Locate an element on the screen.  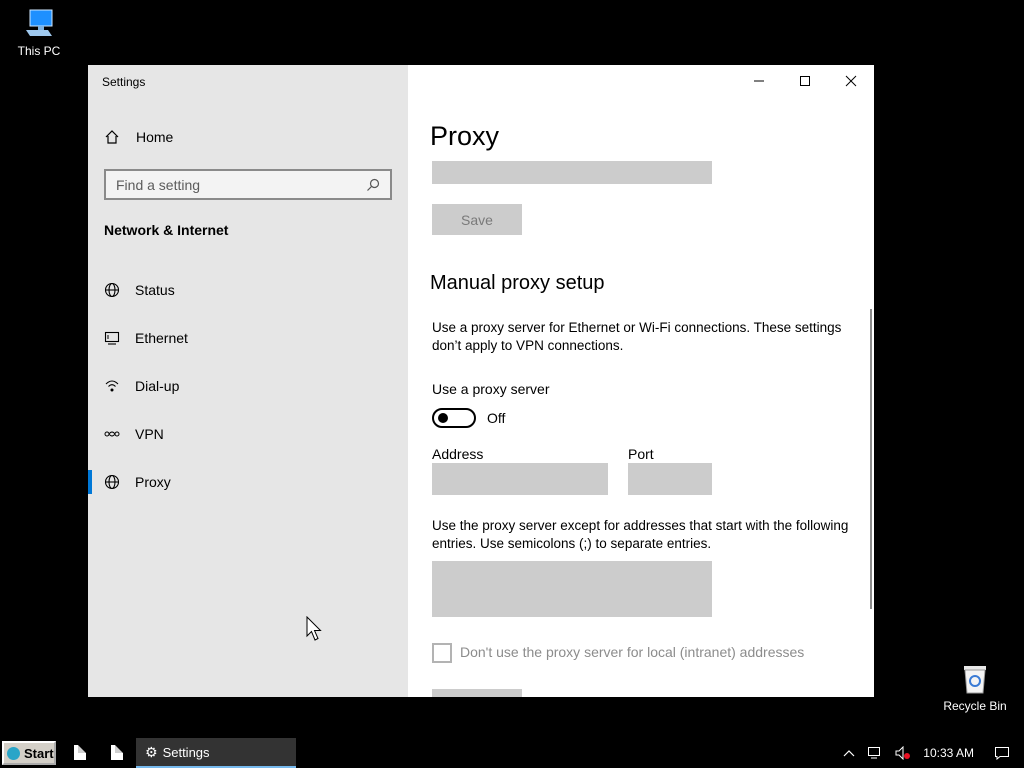
ethernet-icon is located at coordinates (112, 338).